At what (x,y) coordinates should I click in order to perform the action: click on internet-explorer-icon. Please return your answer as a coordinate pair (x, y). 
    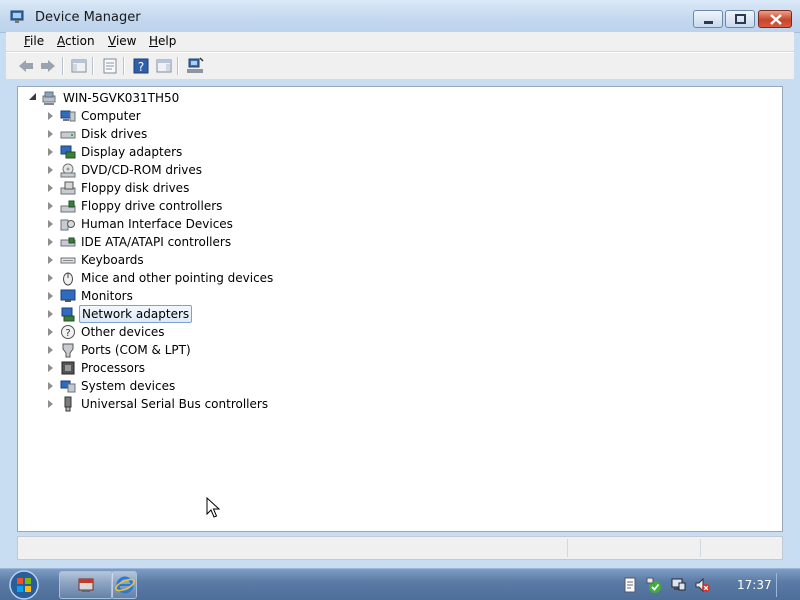
    Looking at the image, I should click on (125, 585).